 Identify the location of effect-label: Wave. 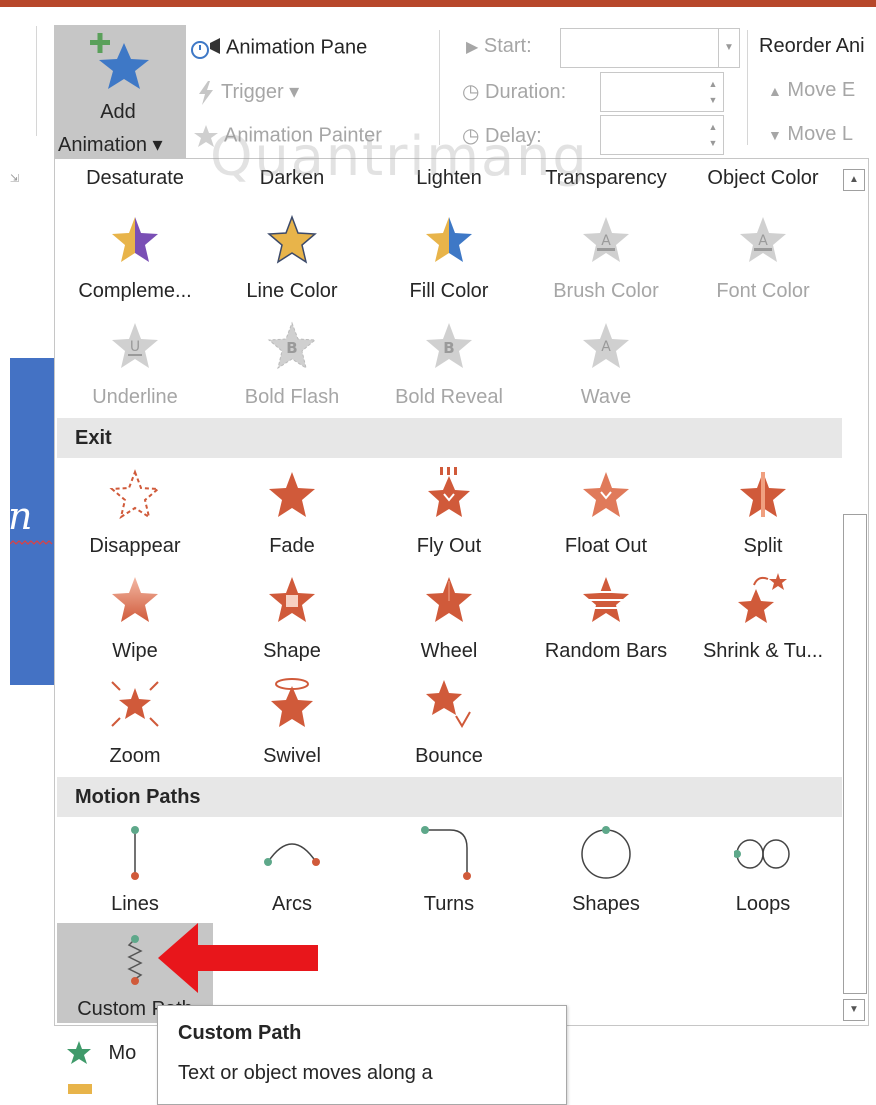
(606, 397).